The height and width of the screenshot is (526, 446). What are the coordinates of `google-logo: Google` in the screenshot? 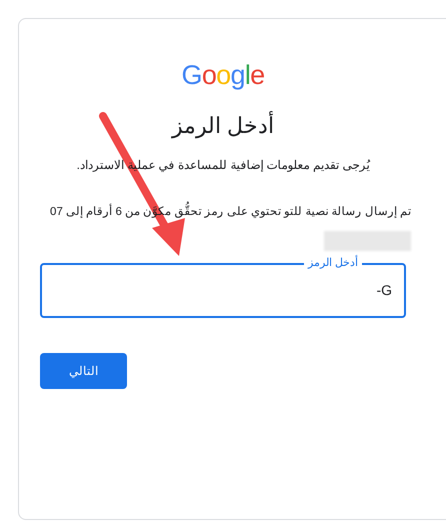 It's located at (223, 75).